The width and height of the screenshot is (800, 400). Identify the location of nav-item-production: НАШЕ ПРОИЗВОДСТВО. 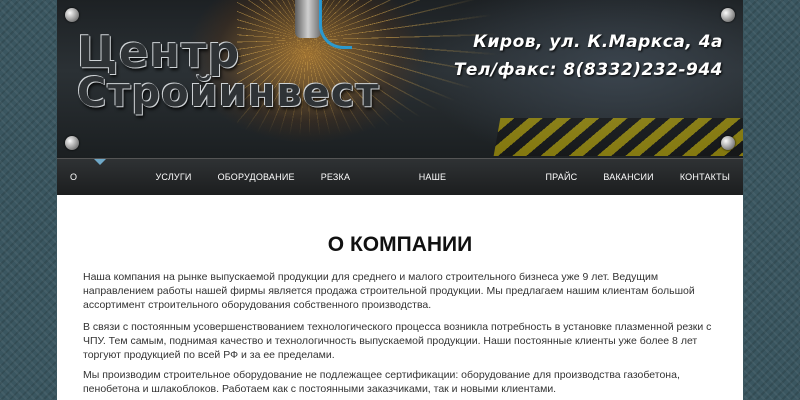
(469, 188).